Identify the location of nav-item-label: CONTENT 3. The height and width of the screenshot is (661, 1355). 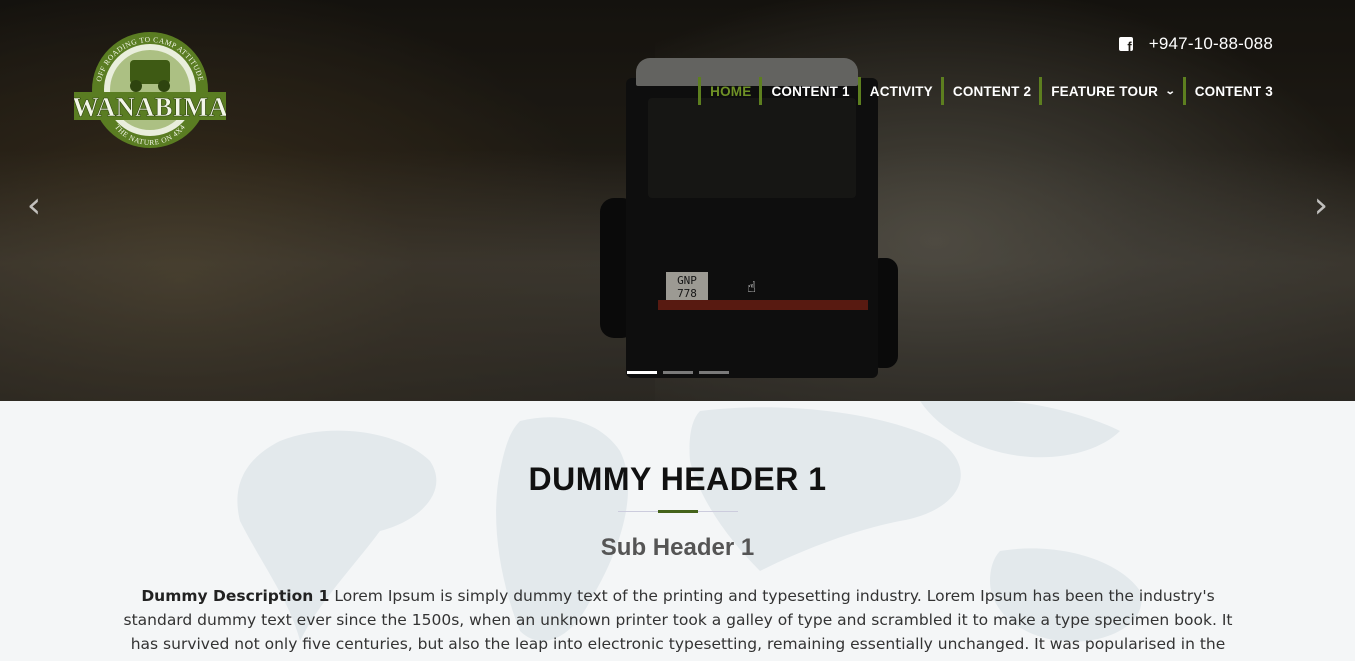
(1233, 91).